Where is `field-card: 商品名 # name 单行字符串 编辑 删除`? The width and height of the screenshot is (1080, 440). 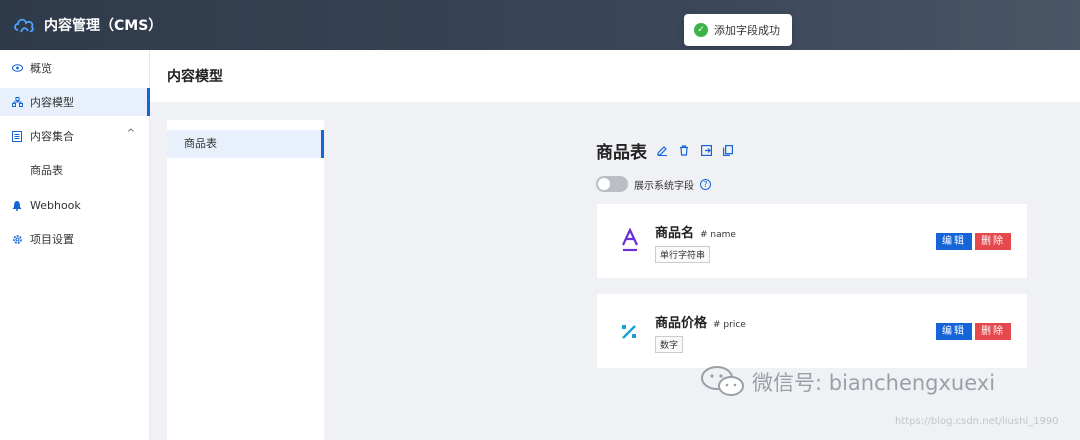 field-card: 商品名 # name 单行字符串 编辑 删除 is located at coordinates (812, 241).